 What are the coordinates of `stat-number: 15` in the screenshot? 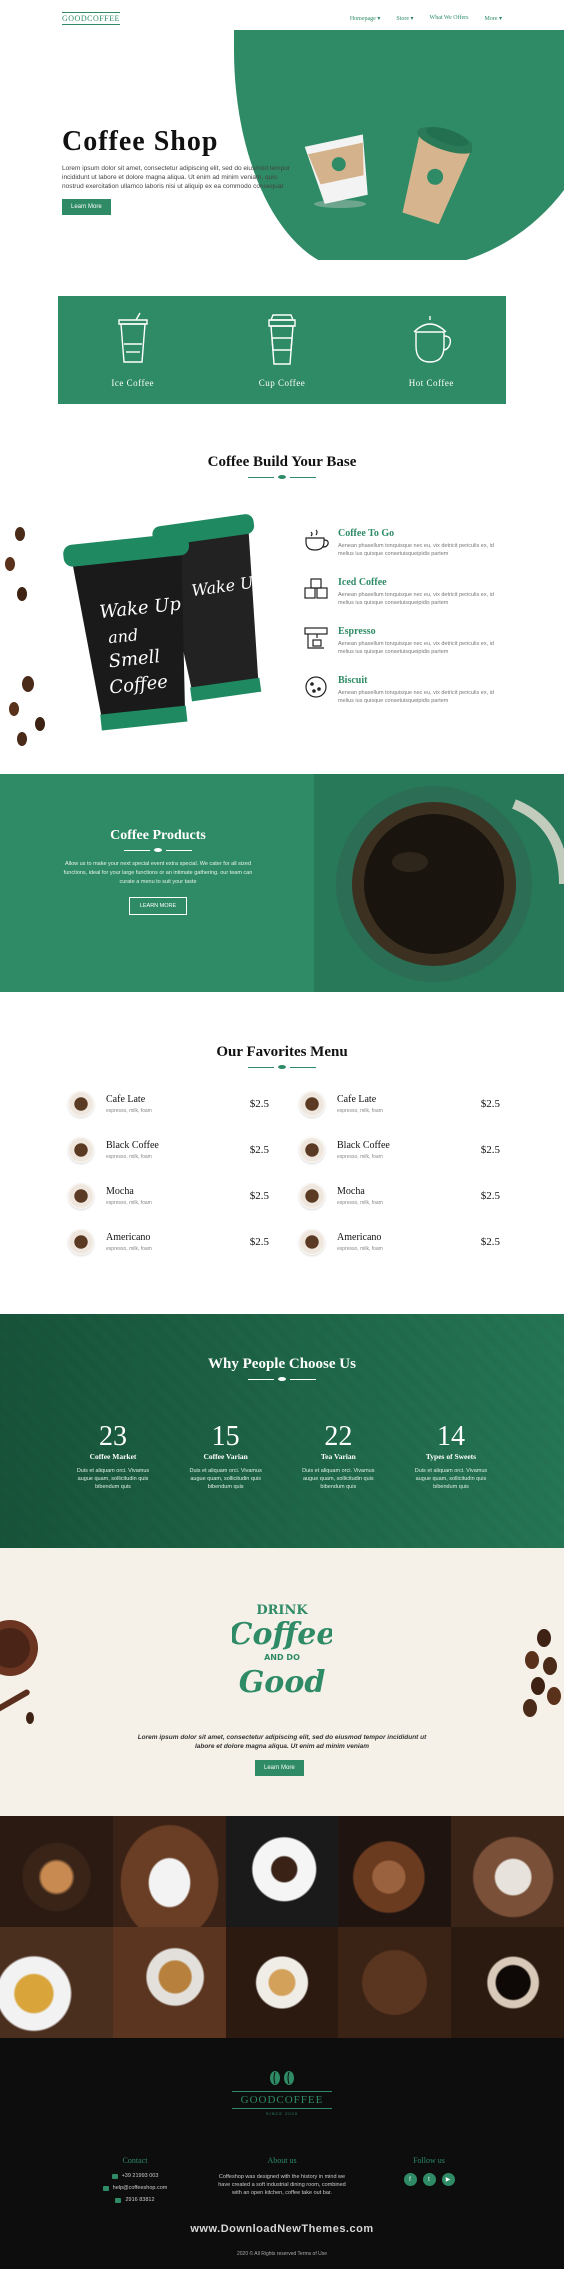 It's located at (225, 1436).